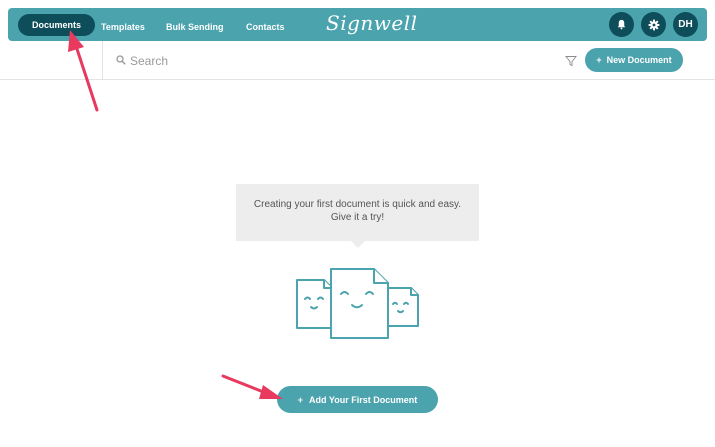 The image size is (715, 447). What do you see at coordinates (357, 303) in the screenshot?
I see `documents-illustration-icon` at bounding box center [357, 303].